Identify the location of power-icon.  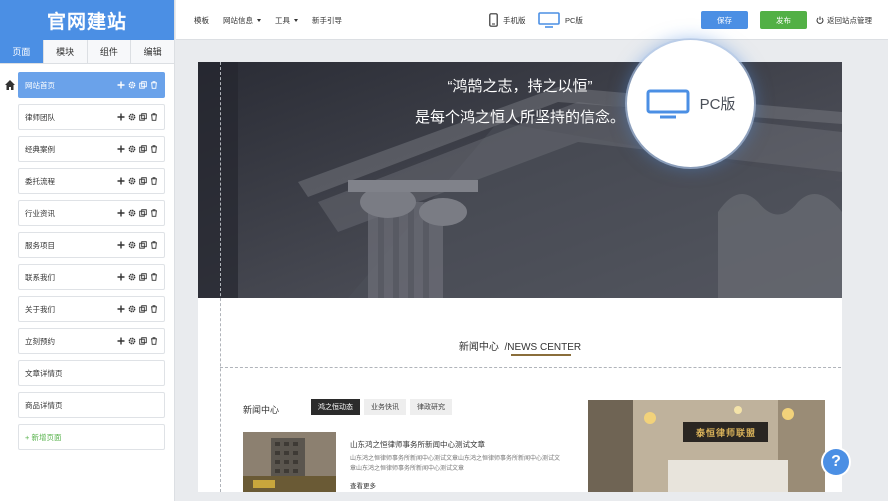
(820, 20).